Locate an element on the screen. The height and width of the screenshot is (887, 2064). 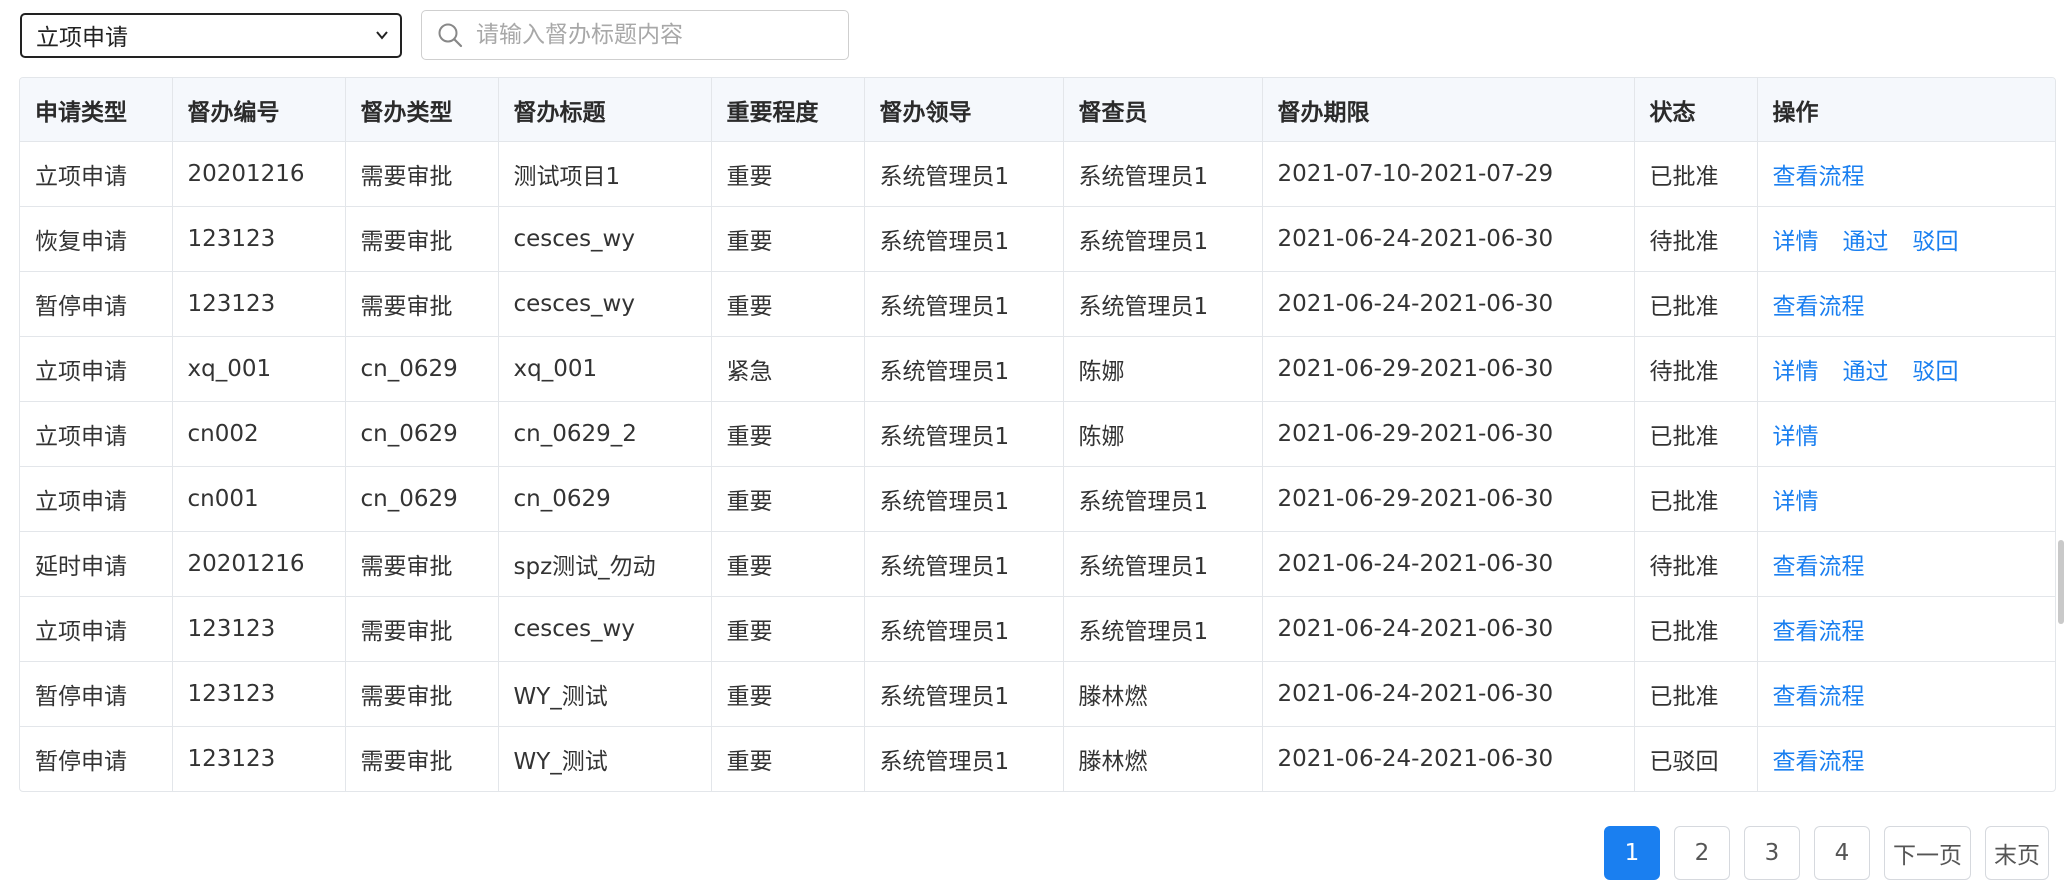
column-header-title: 督办标题 is located at coordinates (605, 110).